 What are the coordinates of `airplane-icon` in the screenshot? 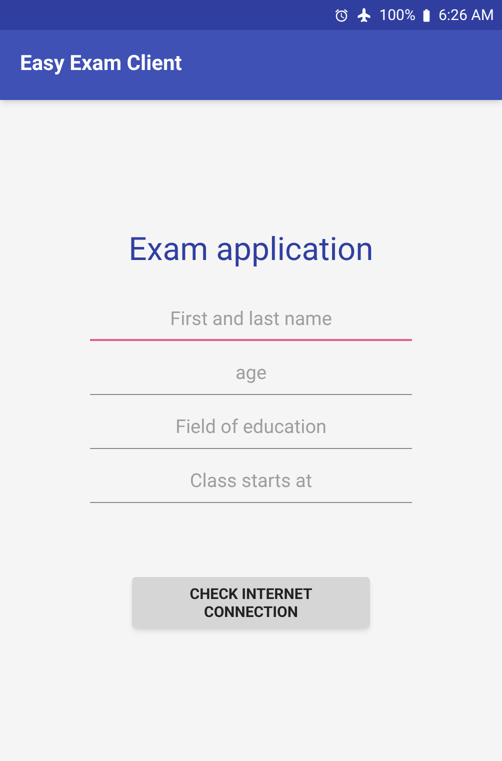 It's located at (364, 15).